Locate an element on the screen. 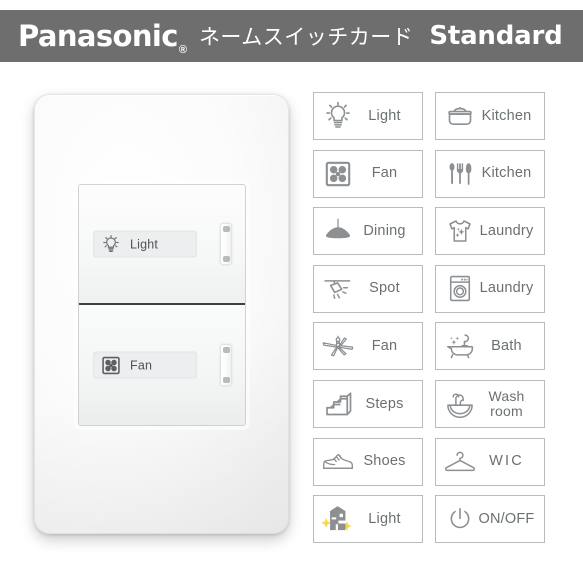  card-label: Steps is located at coordinates (384, 403).